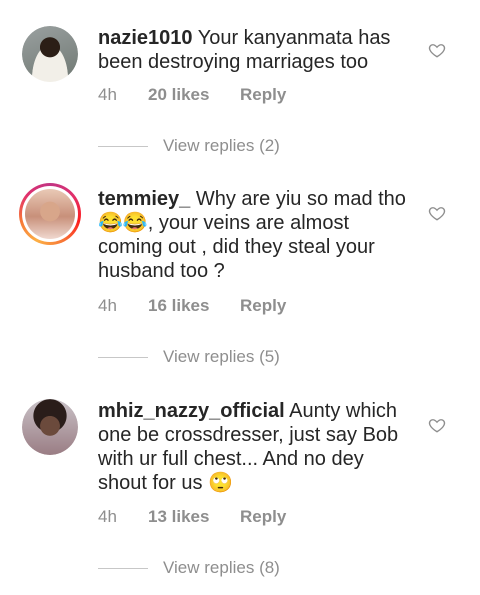  I want to click on avatar-story-ring, so click(50, 214).